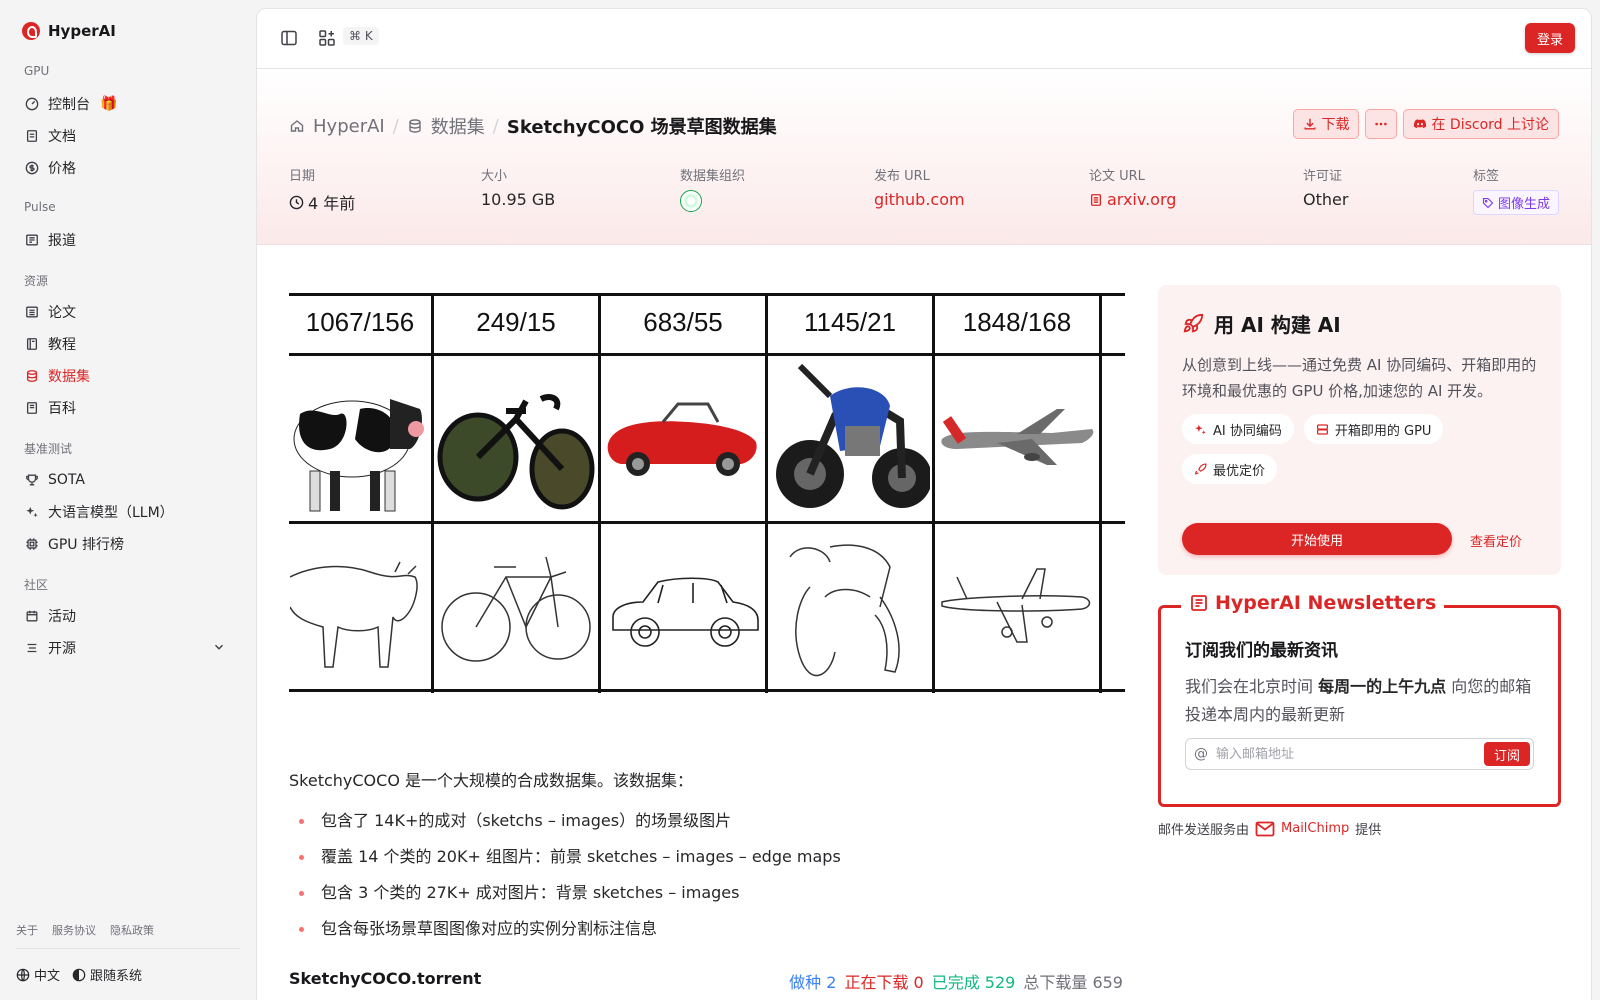 This screenshot has height=1000, width=1600. I want to click on chevron-down-icon, so click(219, 647).